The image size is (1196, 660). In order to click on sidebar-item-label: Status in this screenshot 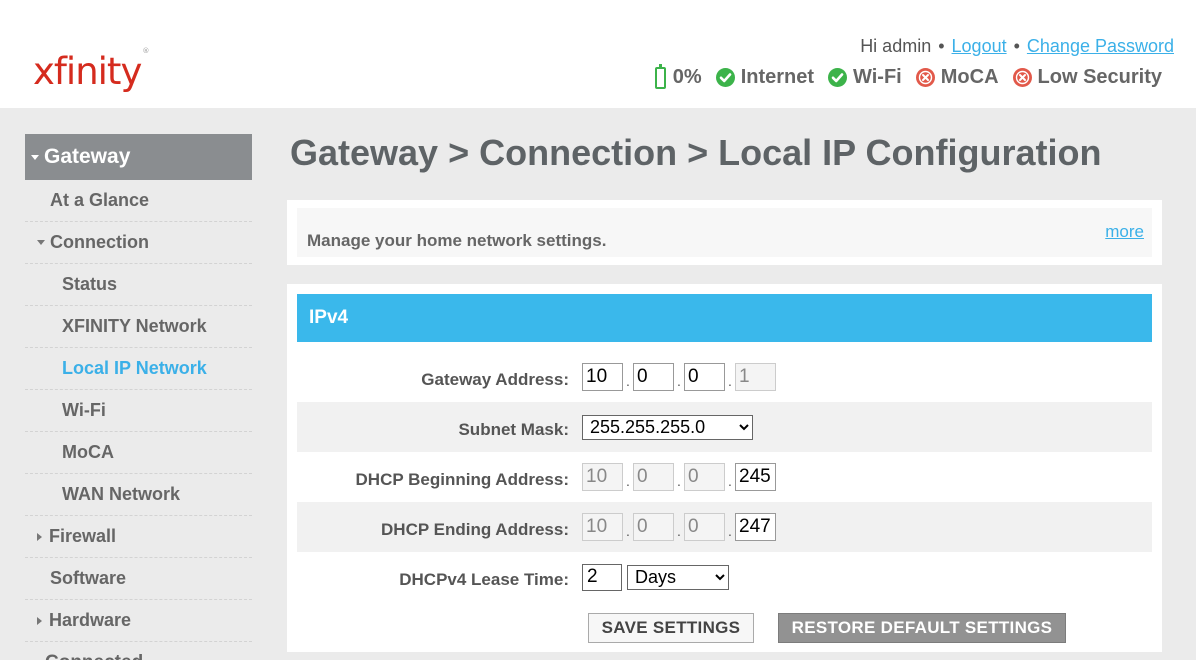, I will do `click(90, 284)`.